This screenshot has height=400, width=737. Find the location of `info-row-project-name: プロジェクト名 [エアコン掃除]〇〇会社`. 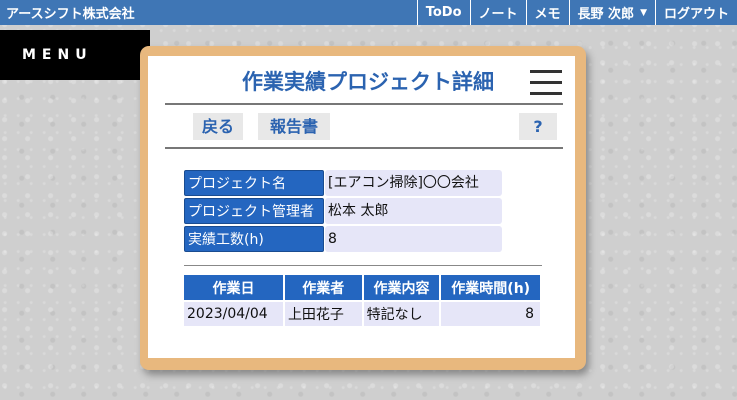

info-row-project-name: プロジェクト名 [エアコン掃除]〇〇会社 is located at coordinates (343, 183).